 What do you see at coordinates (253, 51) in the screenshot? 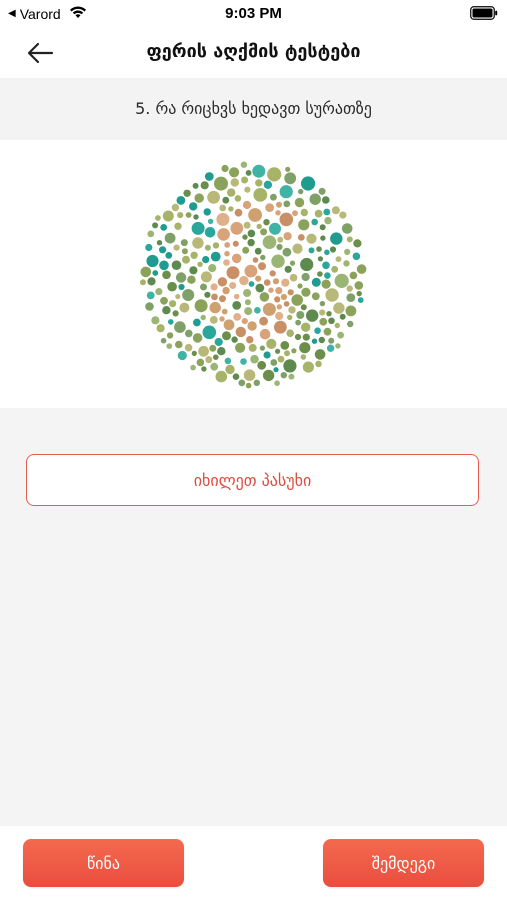
I see `page-title: ფერის აღქმის ტესტები` at bounding box center [253, 51].